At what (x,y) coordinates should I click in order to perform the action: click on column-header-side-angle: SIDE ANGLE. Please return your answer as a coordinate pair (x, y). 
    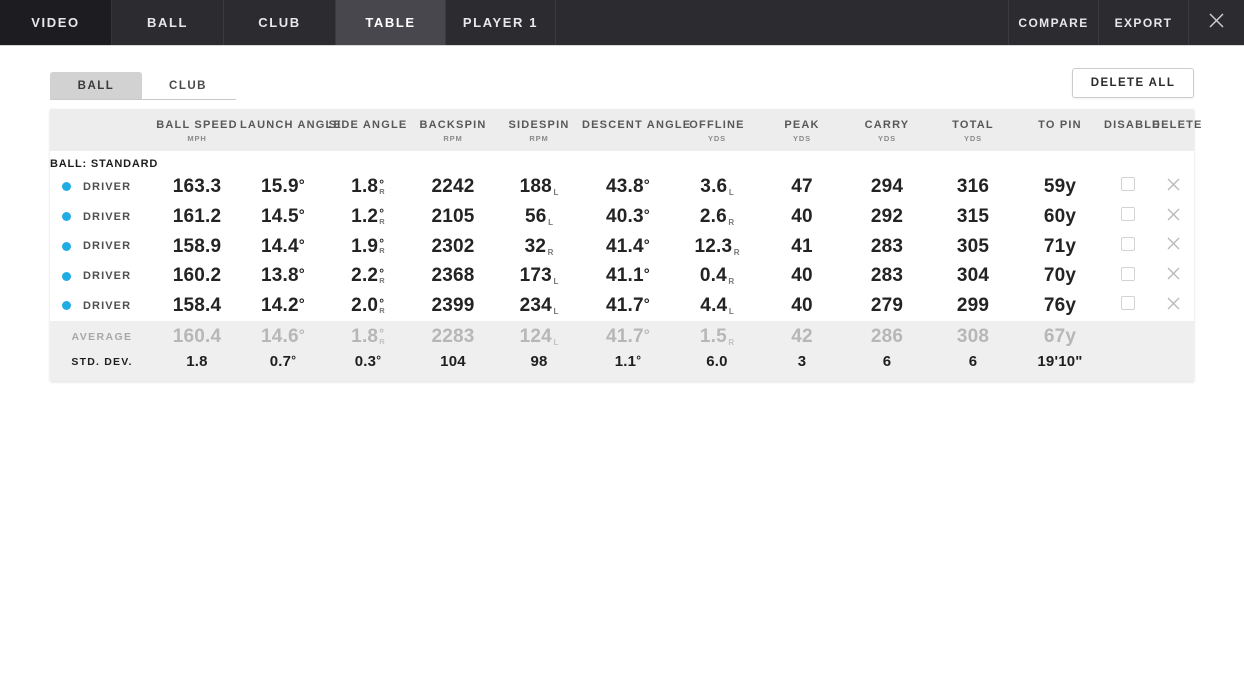
    Looking at the image, I should click on (368, 121).